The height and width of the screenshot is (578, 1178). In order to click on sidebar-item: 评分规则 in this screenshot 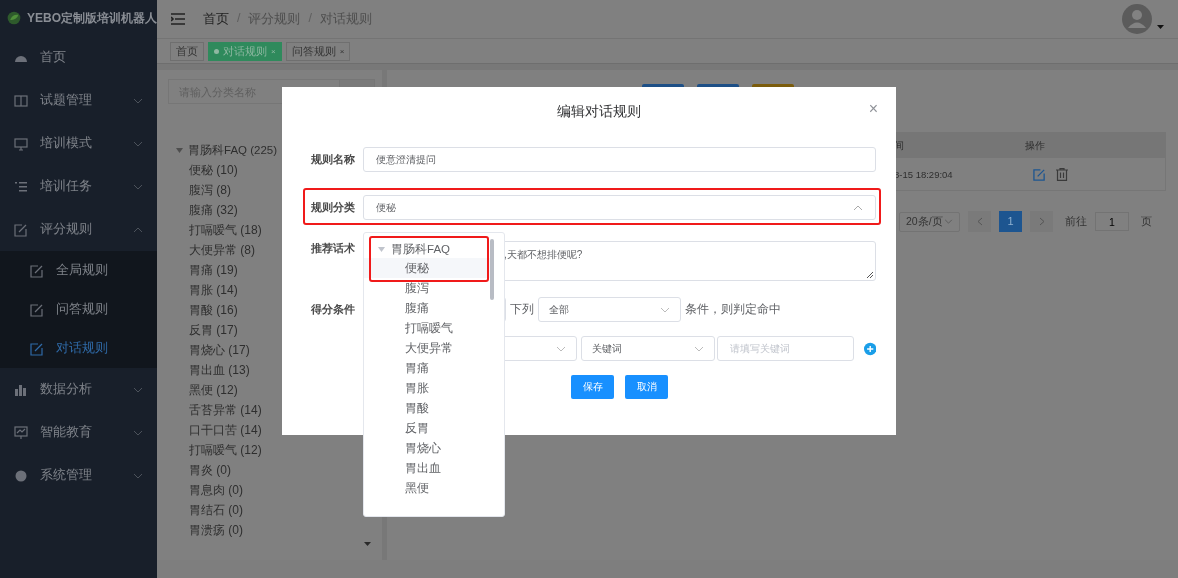, I will do `click(78, 229)`.